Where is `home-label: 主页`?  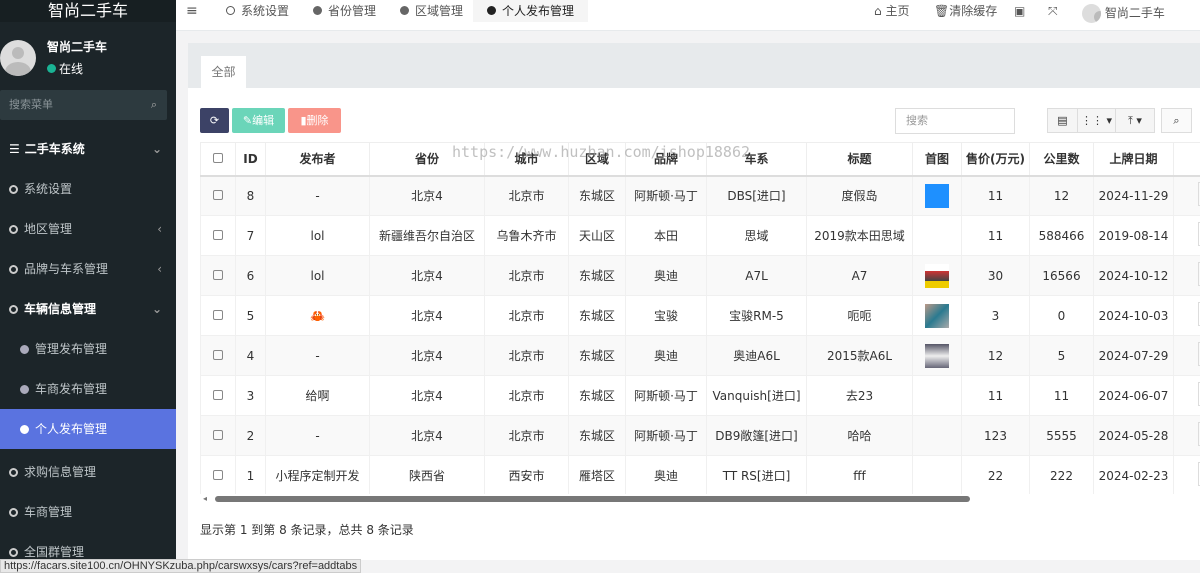
home-label: 主页 is located at coordinates (897, 11).